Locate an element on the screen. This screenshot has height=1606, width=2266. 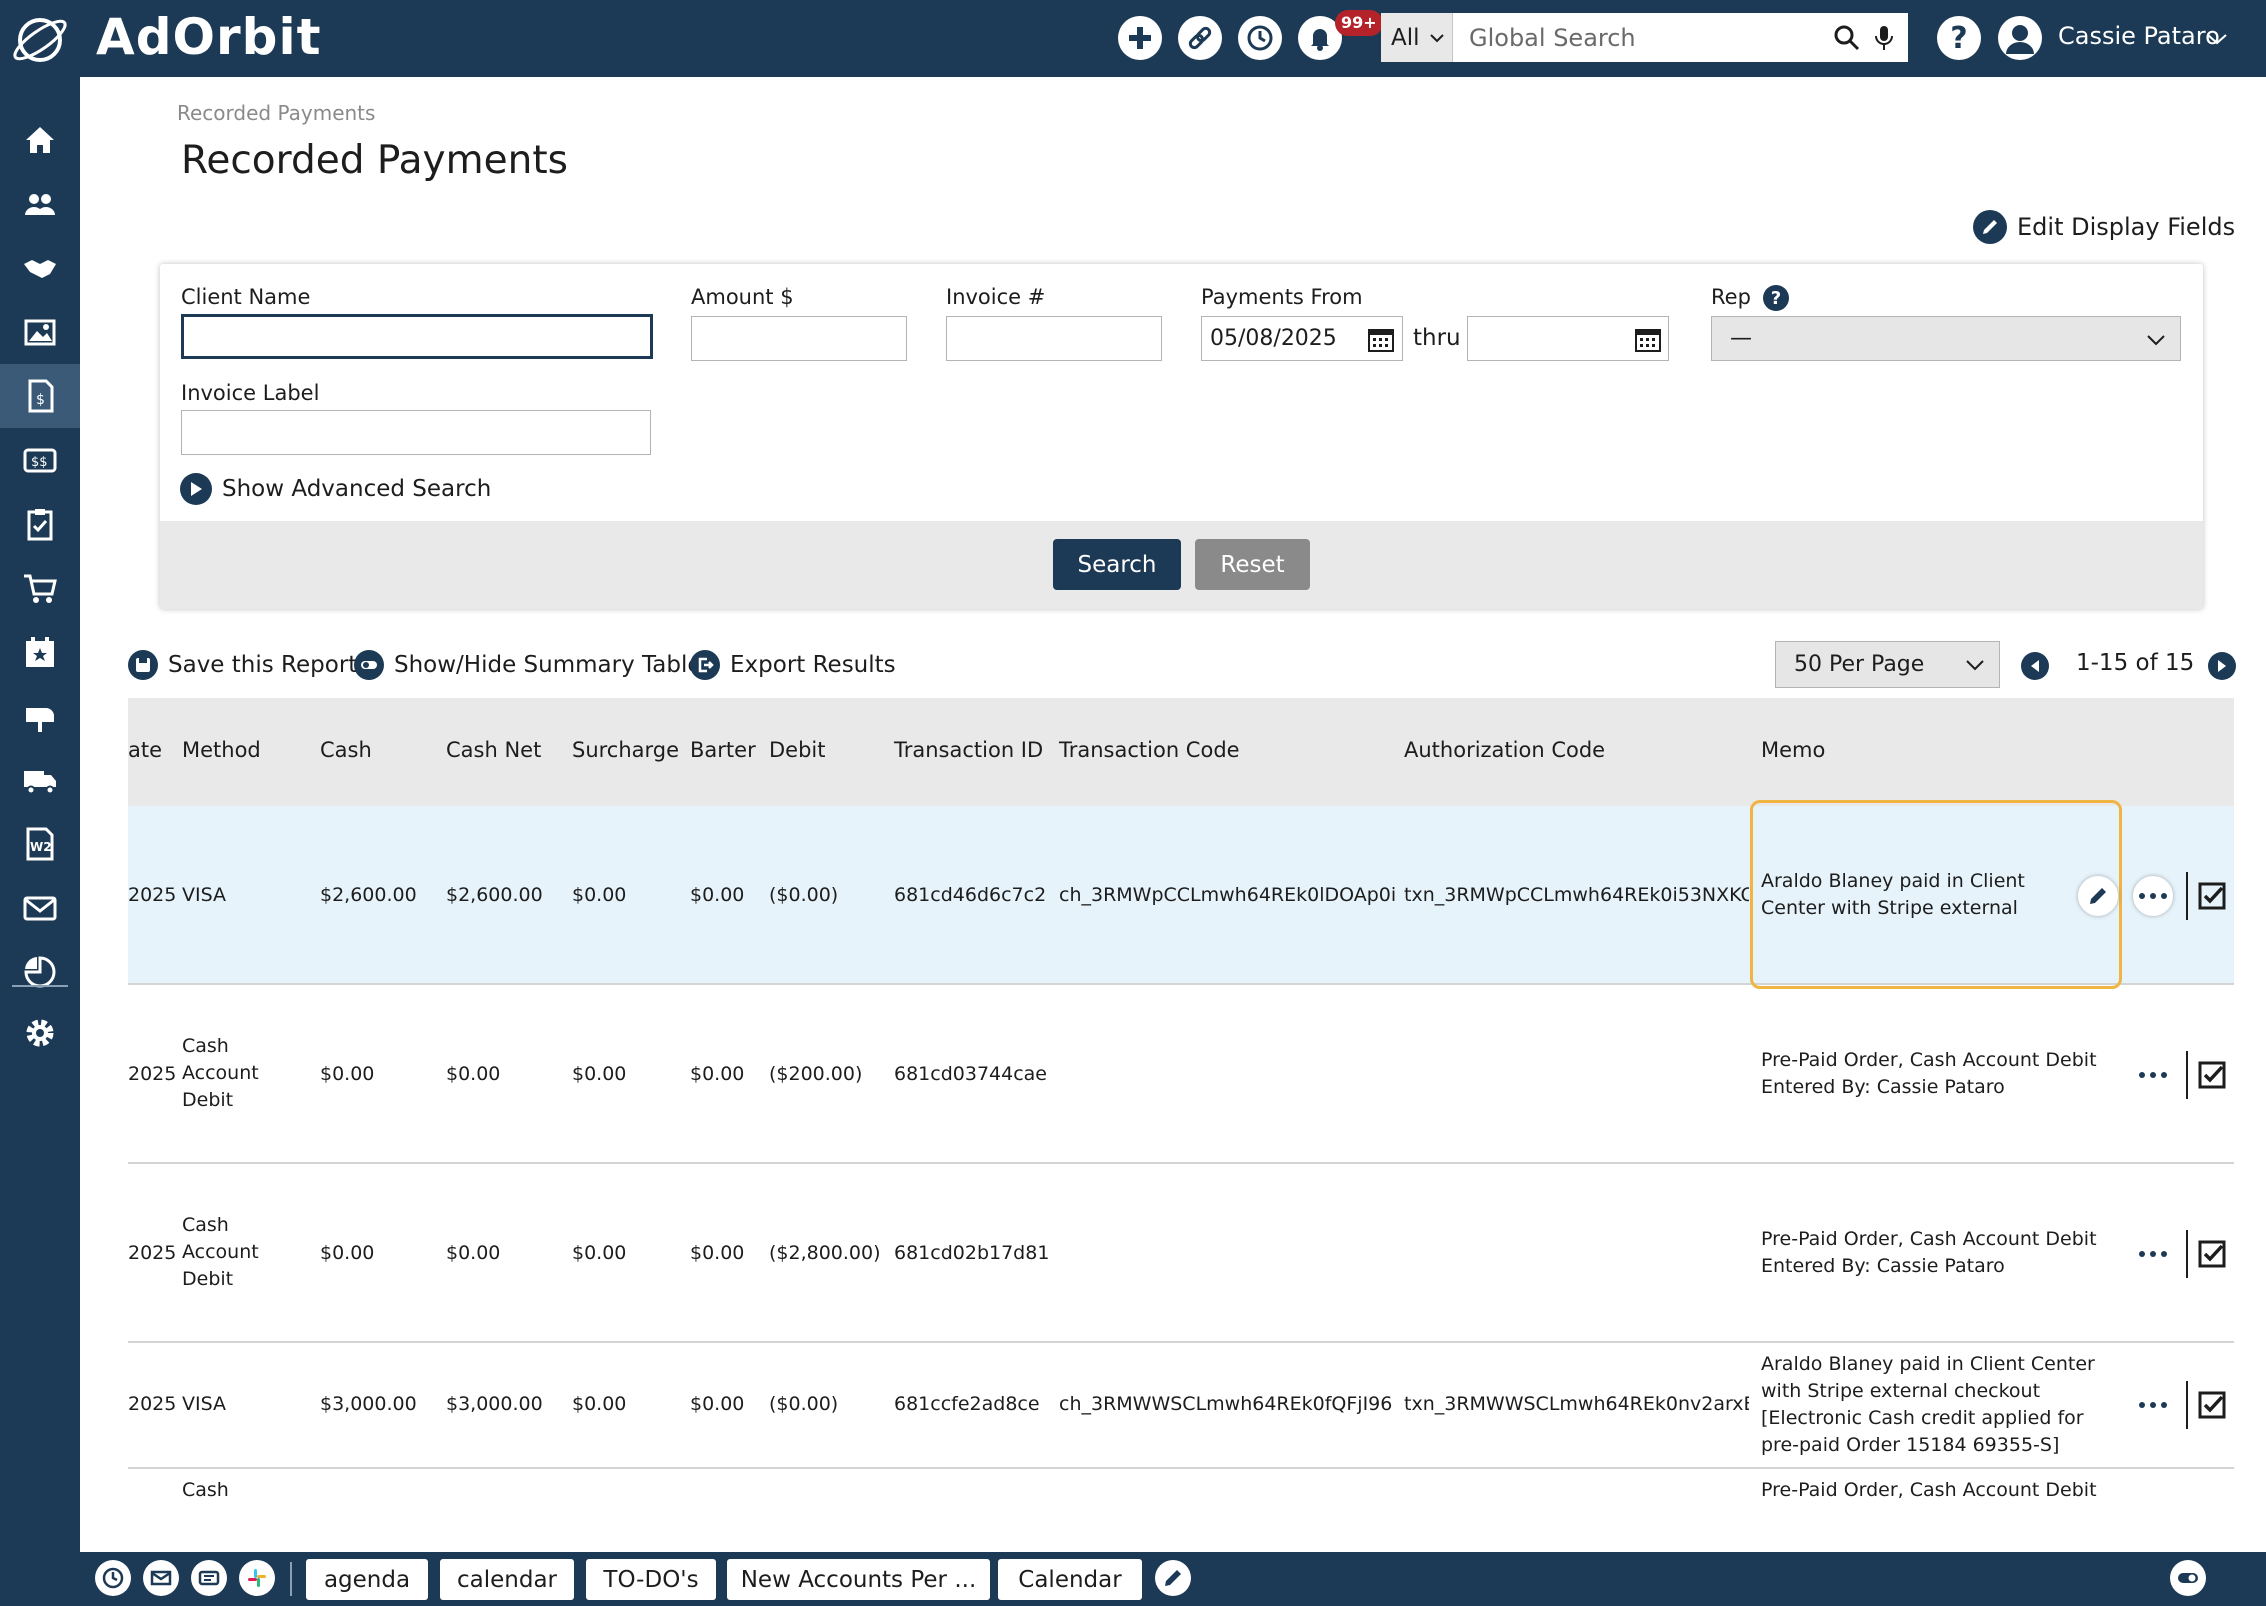
sidebar-item-contacts is located at coordinates (40, 204).